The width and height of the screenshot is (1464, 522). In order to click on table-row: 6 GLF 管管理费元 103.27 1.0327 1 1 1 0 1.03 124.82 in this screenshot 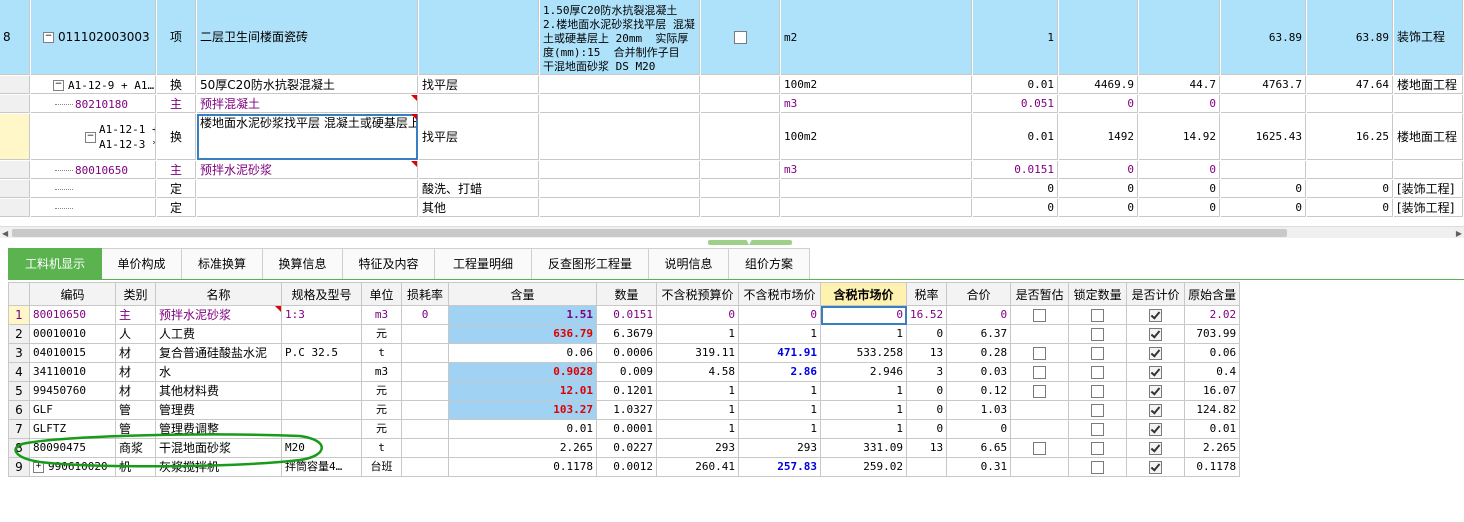, I will do `click(624, 410)`.